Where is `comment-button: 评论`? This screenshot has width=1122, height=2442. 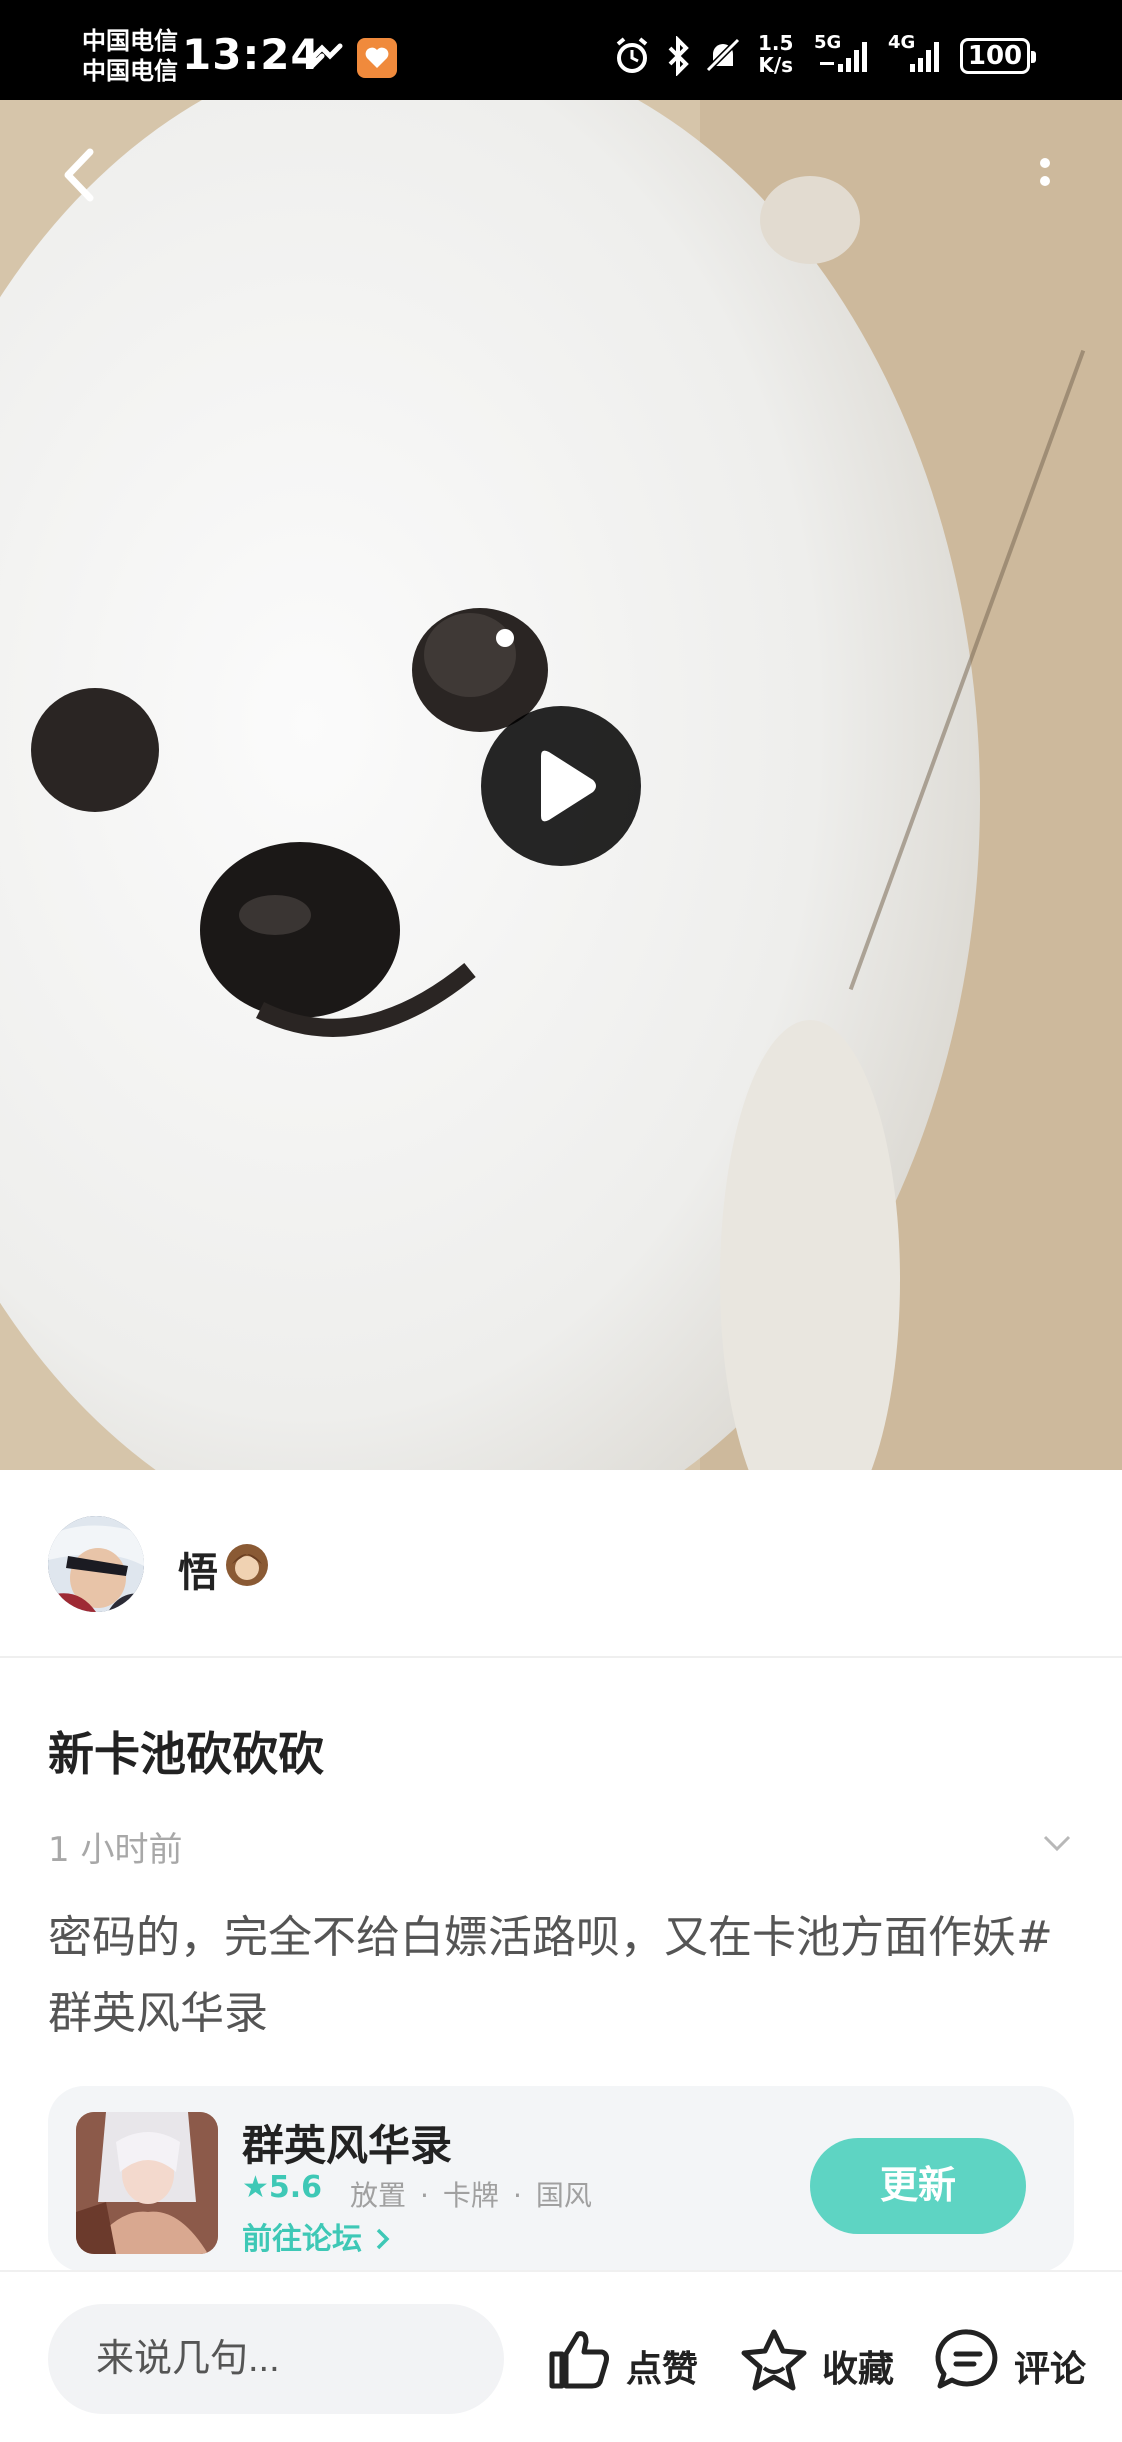 comment-button: 评论 is located at coordinates (1014, 2357).